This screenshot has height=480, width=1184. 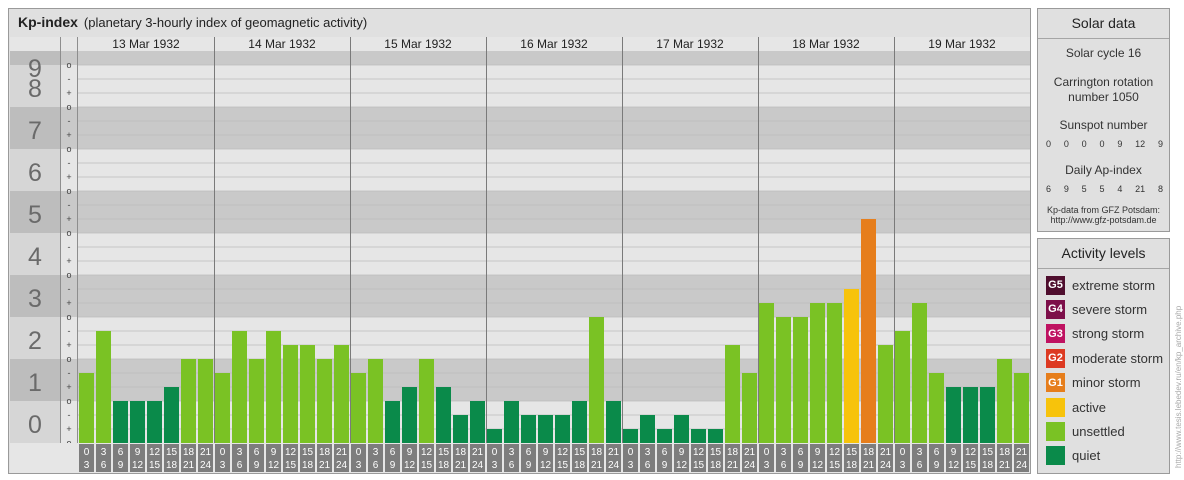 I want to click on ap-value: 8, so click(x=1160, y=189).